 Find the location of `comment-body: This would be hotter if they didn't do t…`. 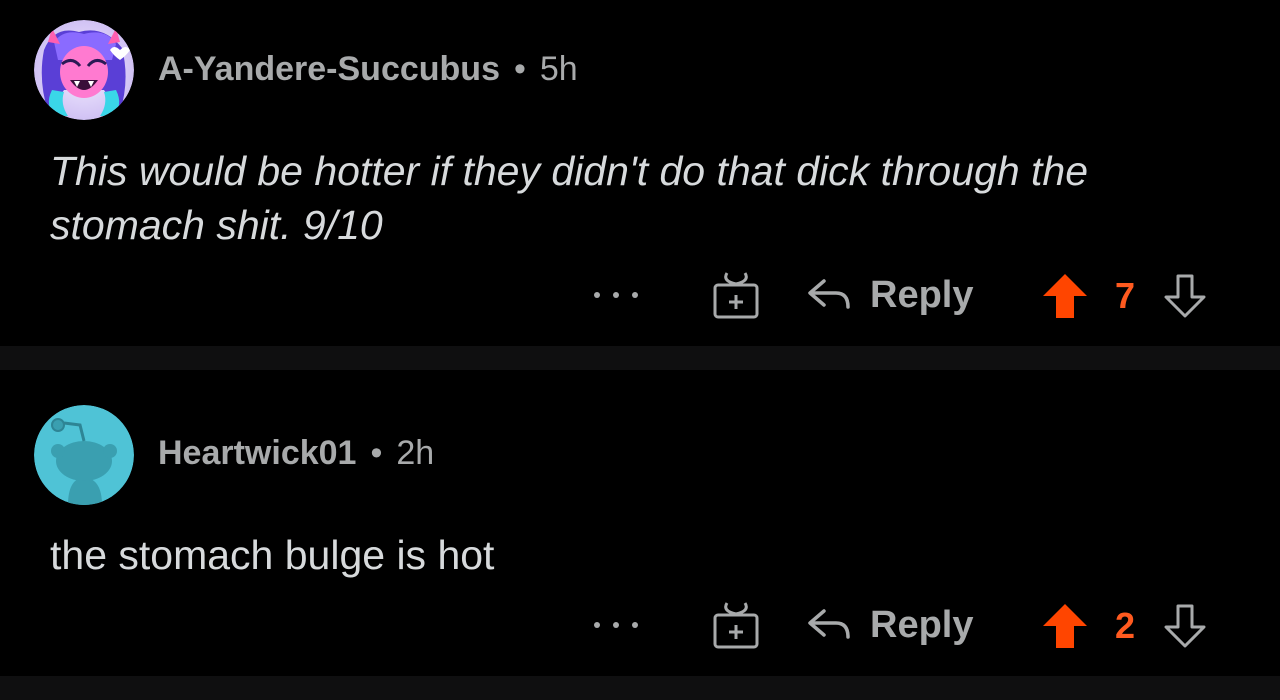

comment-body: This would be hotter if they didn't do t… is located at coordinates (569, 198).